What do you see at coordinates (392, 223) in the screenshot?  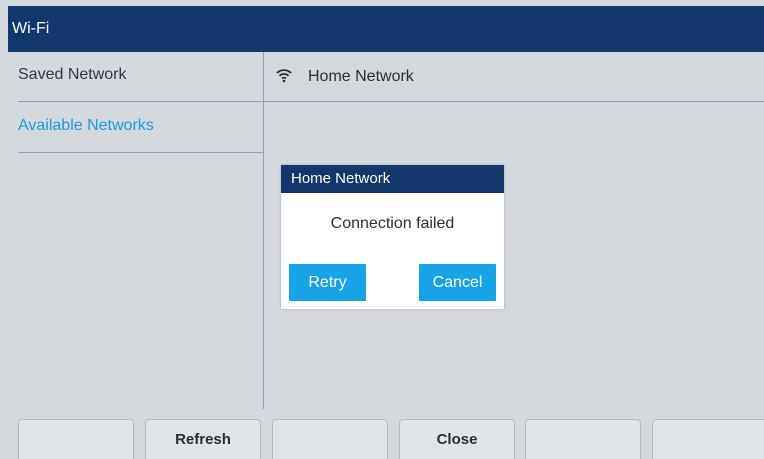 I see `dialog-message: Connection failed` at bounding box center [392, 223].